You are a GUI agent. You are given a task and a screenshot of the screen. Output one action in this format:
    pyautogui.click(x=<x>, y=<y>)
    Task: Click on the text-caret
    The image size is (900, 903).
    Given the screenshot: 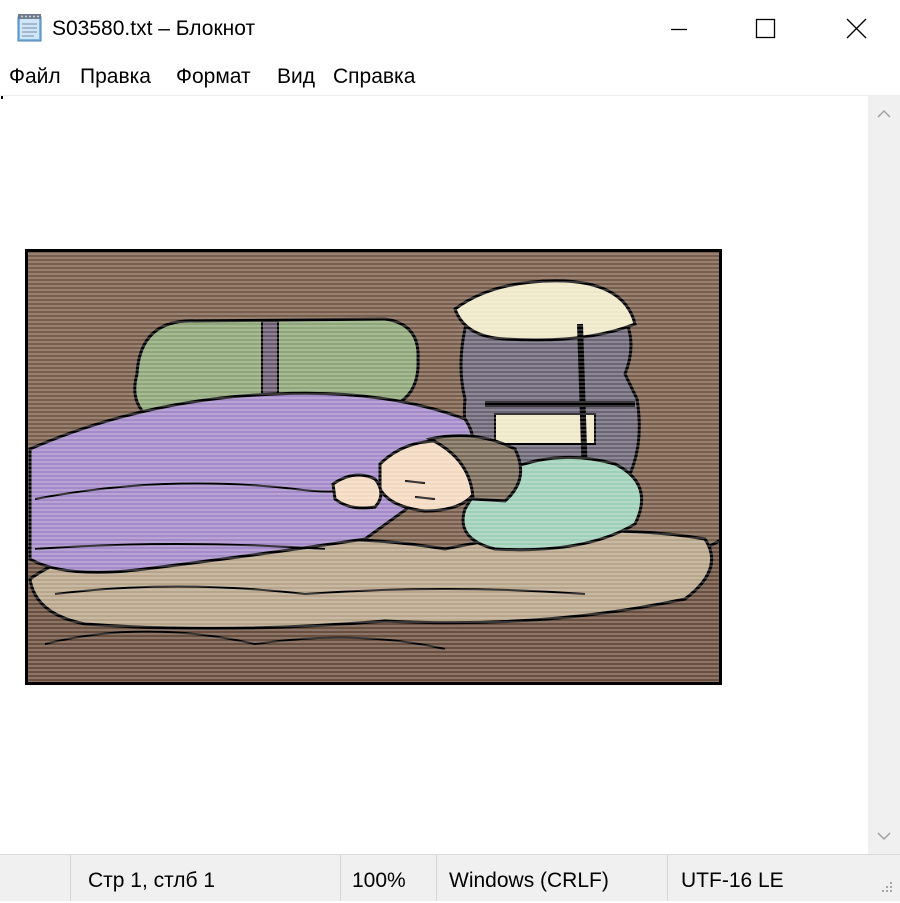 What is the action you would take?
    pyautogui.click(x=2, y=97)
    